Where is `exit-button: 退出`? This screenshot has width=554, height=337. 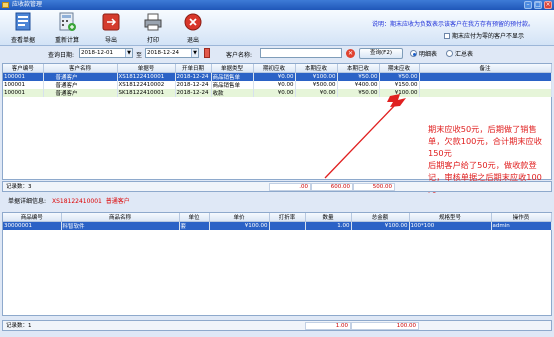
exit-button: 退出 is located at coordinates (193, 28).